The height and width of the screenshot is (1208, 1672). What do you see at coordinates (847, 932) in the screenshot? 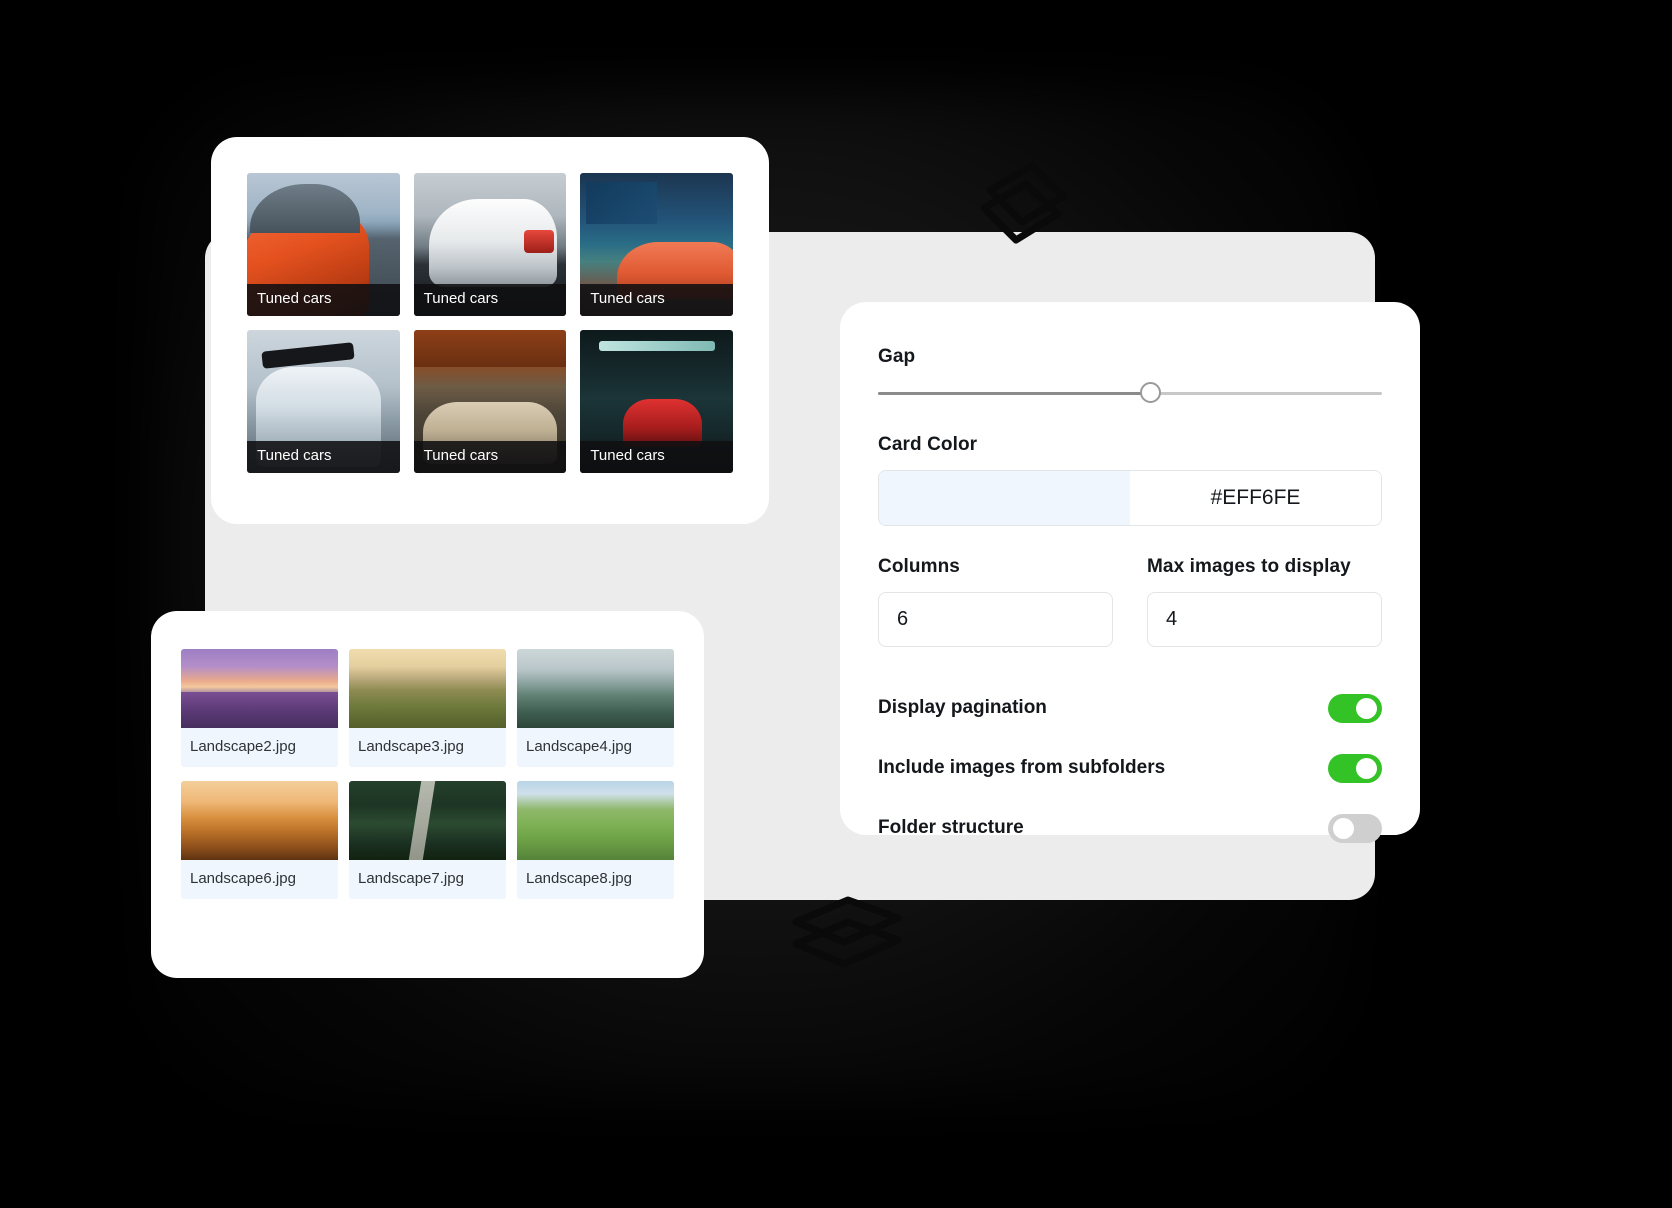
I see `stacked-layers-doodle-bottom` at bounding box center [847, 932].